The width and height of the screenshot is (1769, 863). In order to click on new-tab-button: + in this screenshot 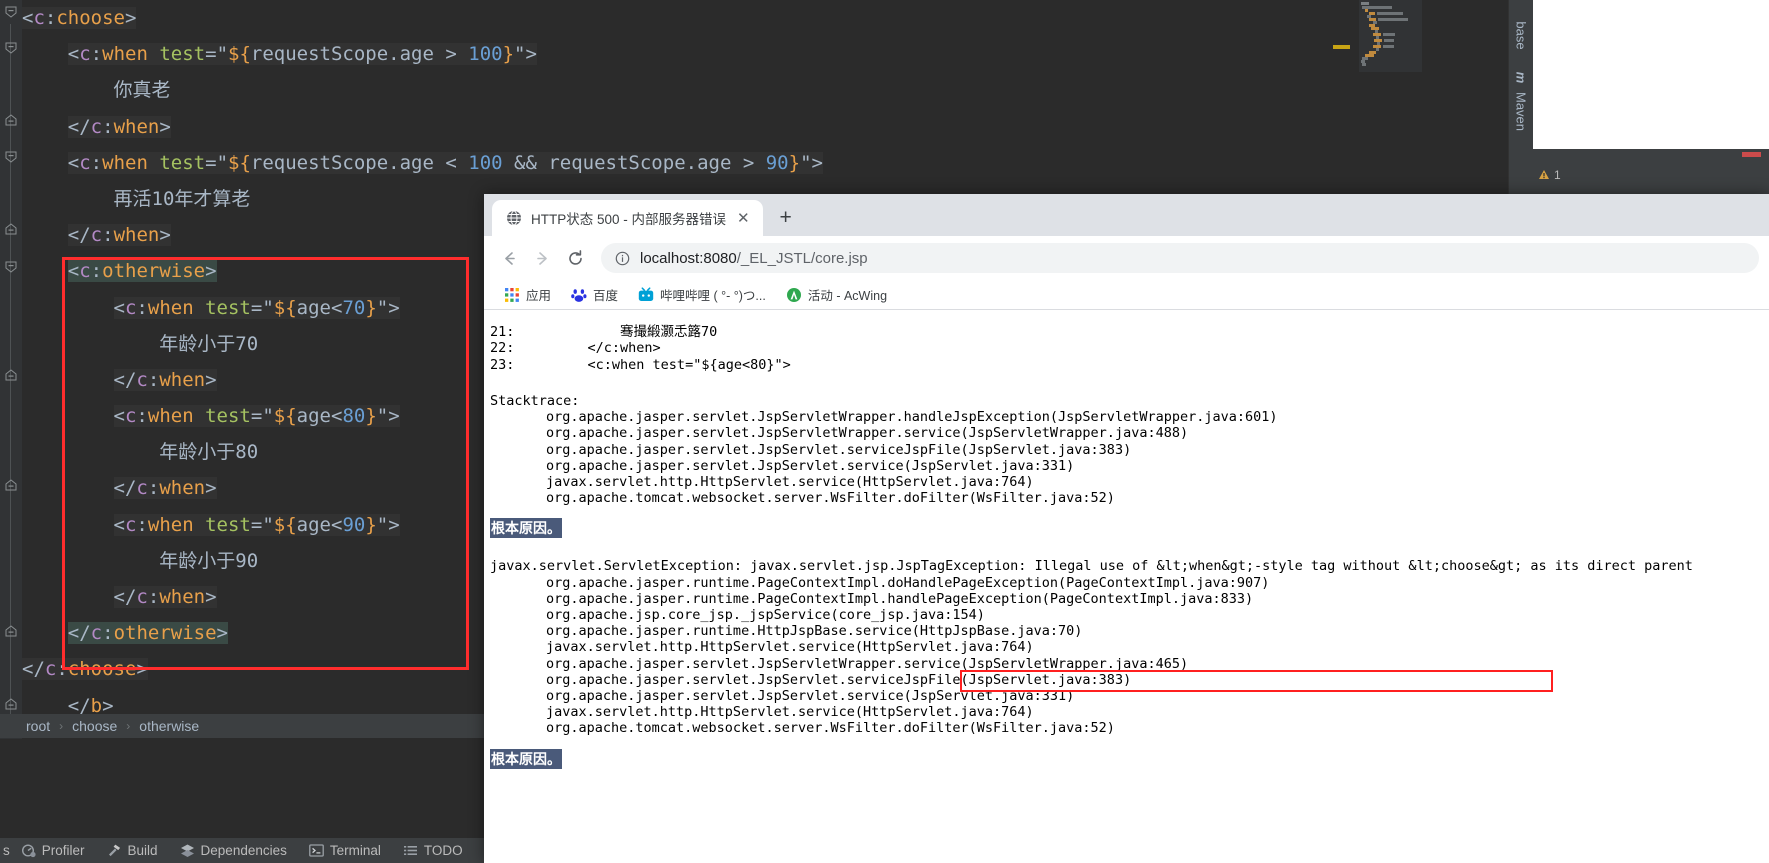, I will do `click(786, 218)`.